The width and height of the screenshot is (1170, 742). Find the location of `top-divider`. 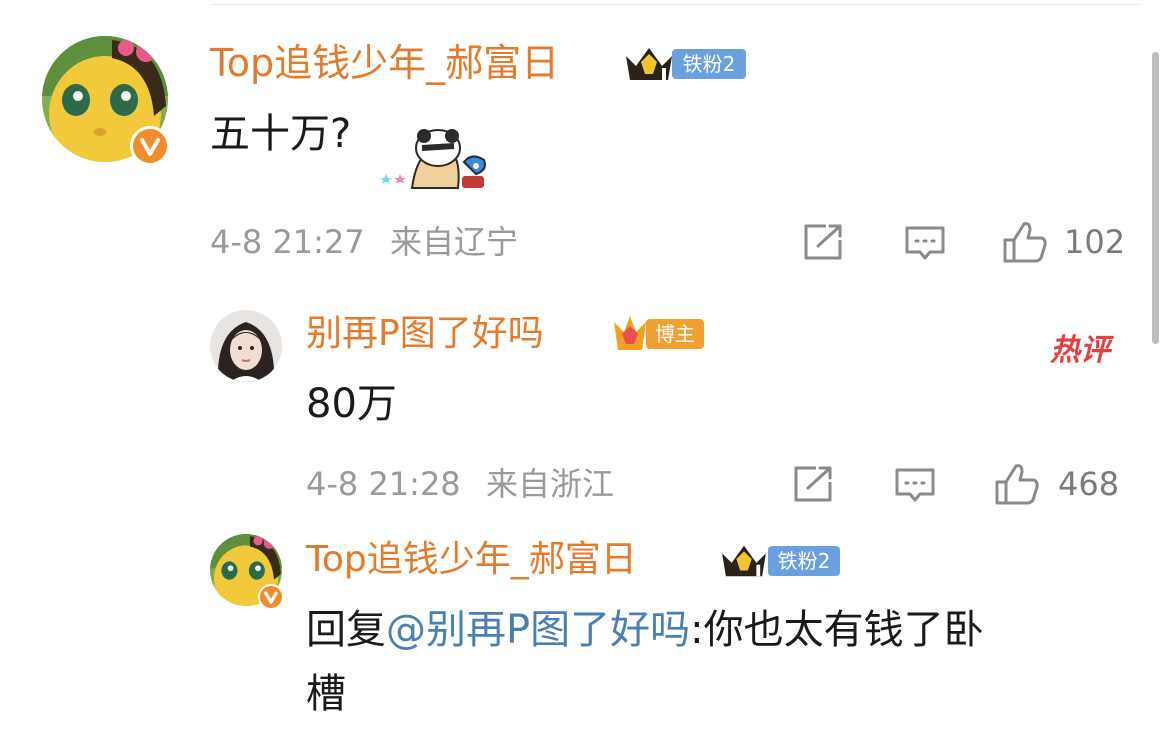

top-divider is located at coordinates (675, 4).